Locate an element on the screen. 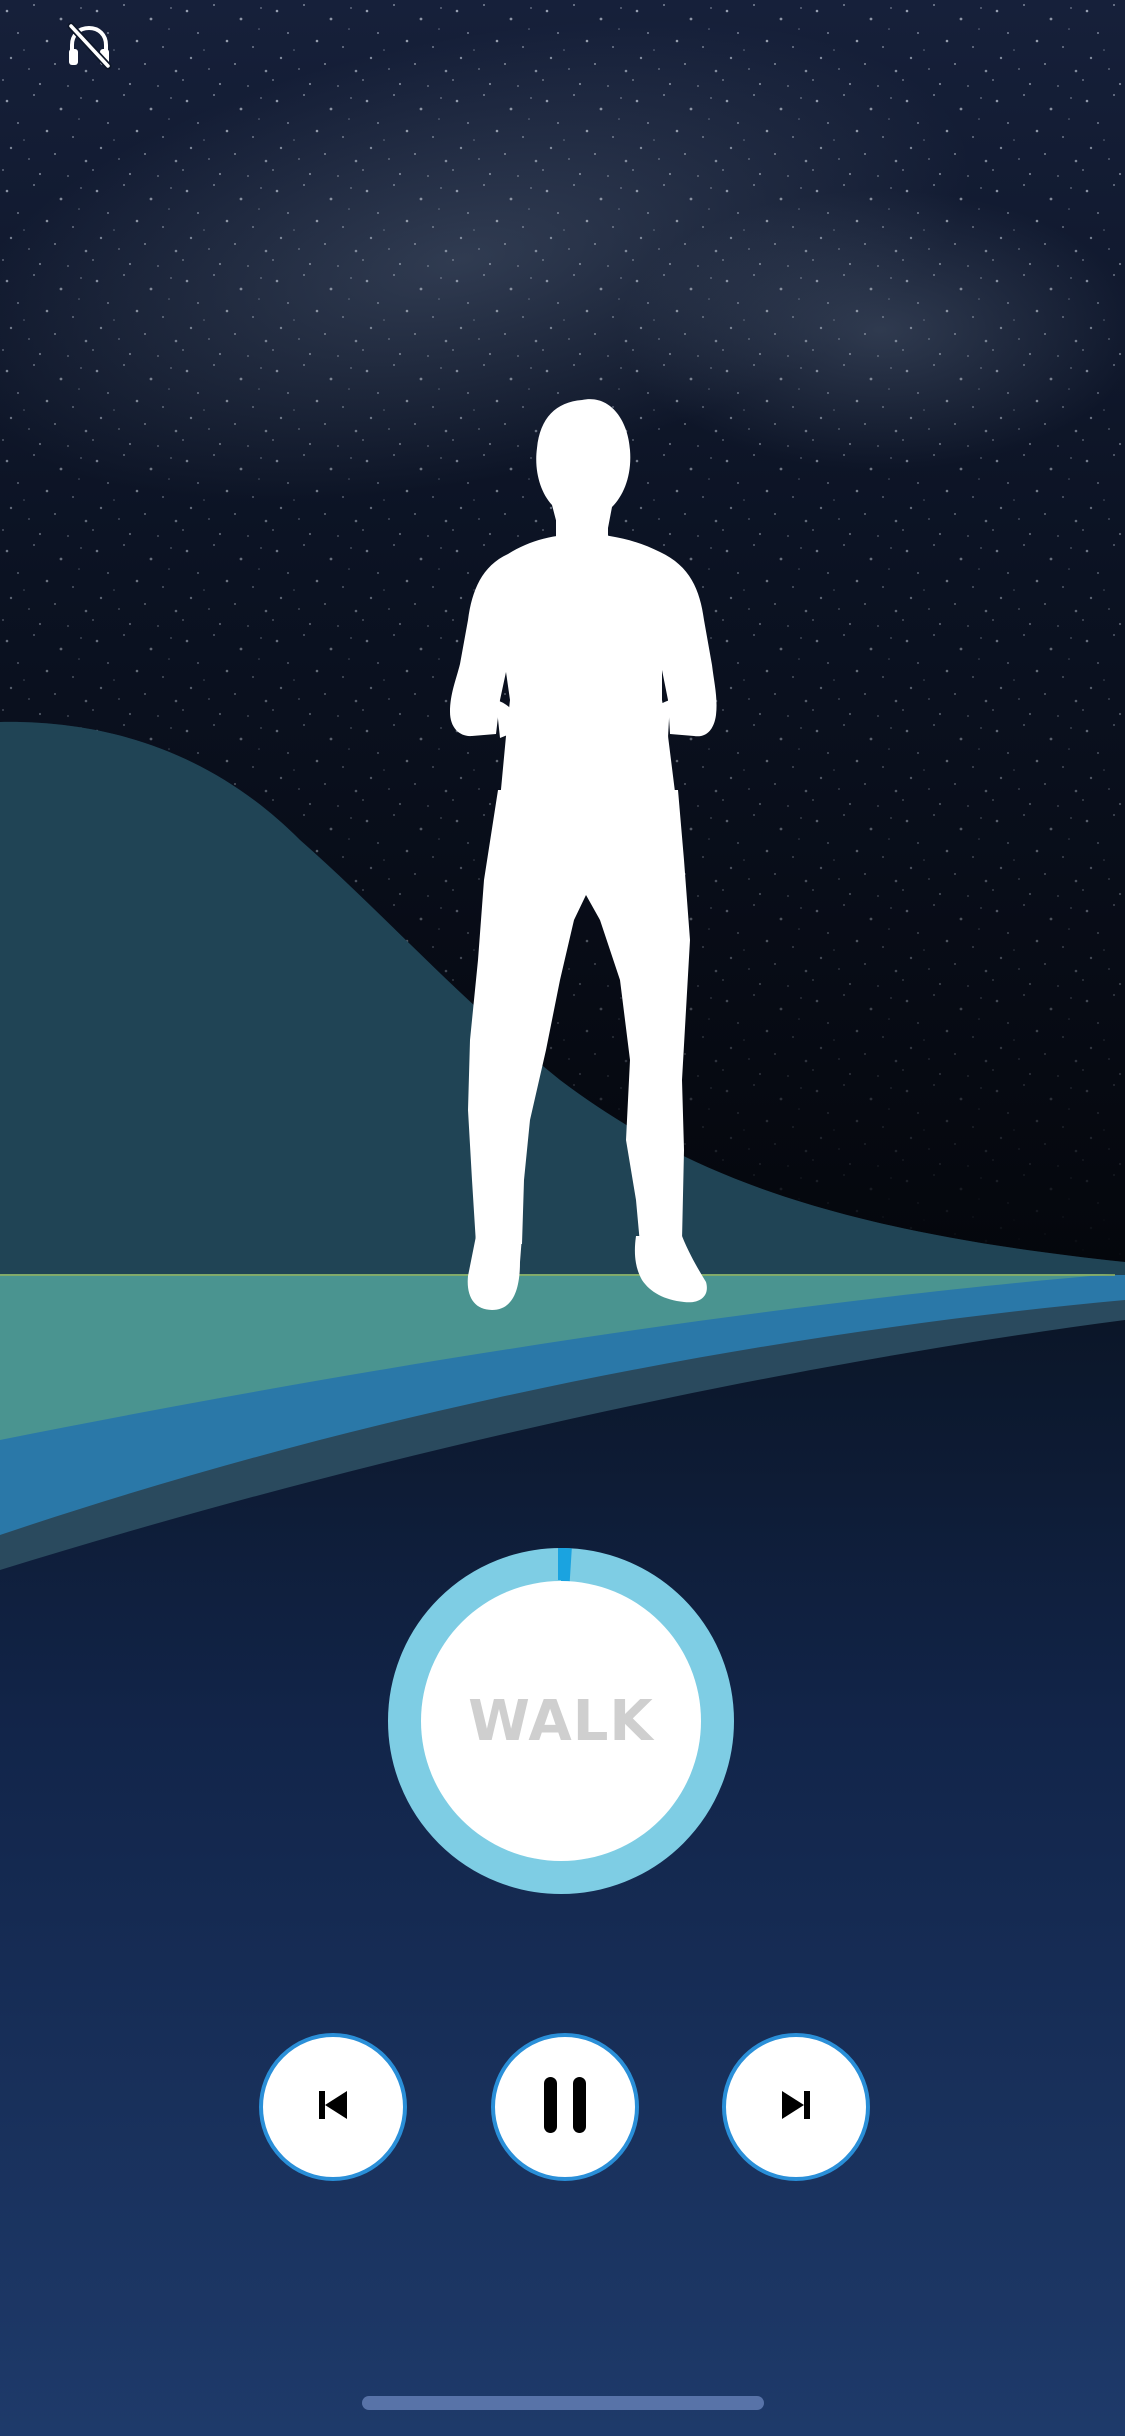  headphones-off-icon is located at coordinates (89, 47).